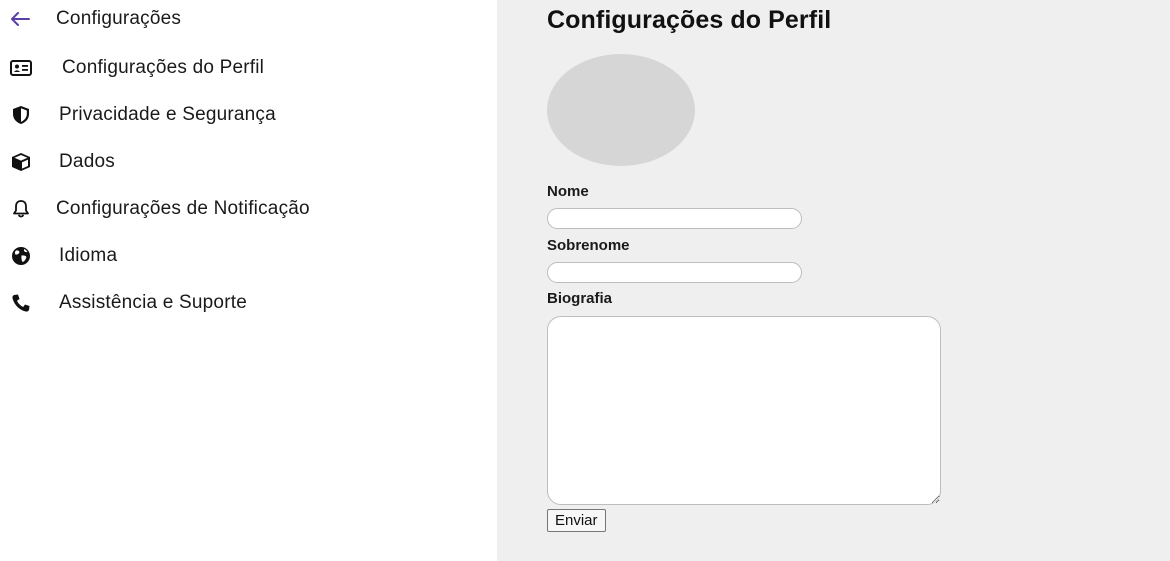 Image resolution: width=1170 pixels, height=561 pixels. Describe the element at coordinates (21, 209) in the screenshot. I see `bell-icon` at that location.